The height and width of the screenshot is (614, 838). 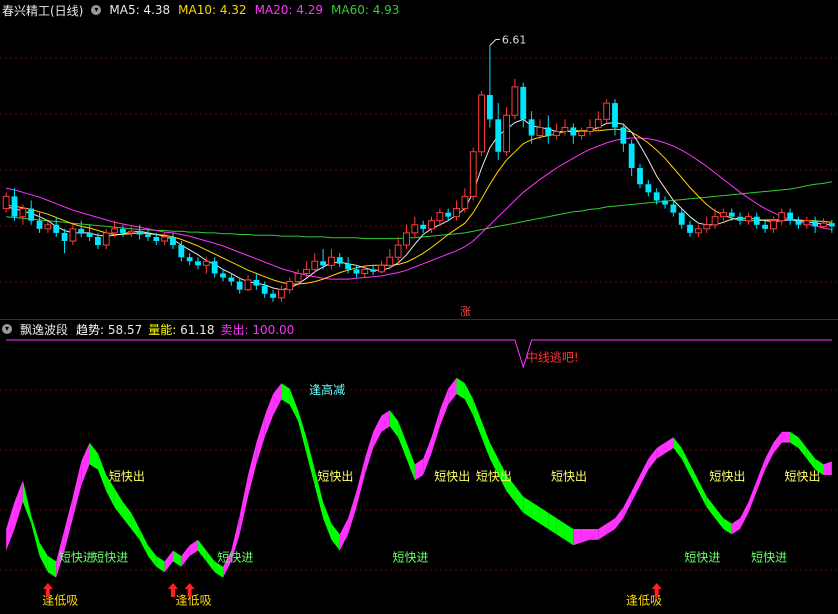 What do you see at coordinates (44, 329) in the screenshot?
I see `indicator-title: 飘逸波段` at bounding box center [44, 329].